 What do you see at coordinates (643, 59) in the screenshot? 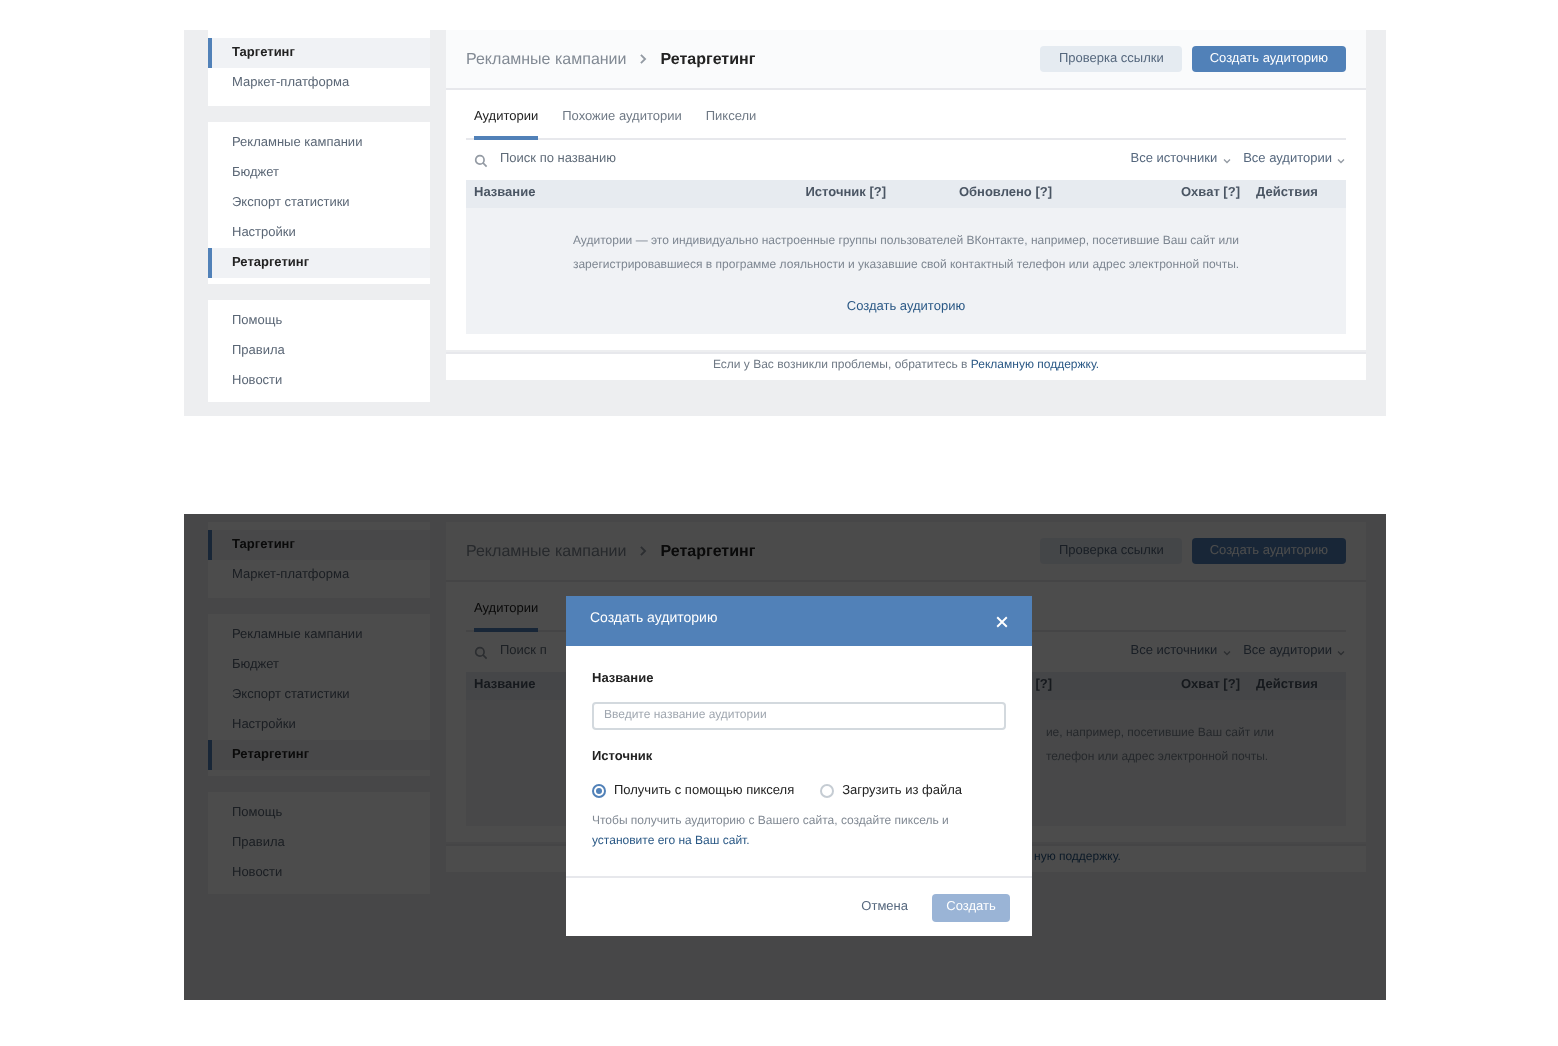
I see `chevron-right-icon` at bounding box center [643, 59].